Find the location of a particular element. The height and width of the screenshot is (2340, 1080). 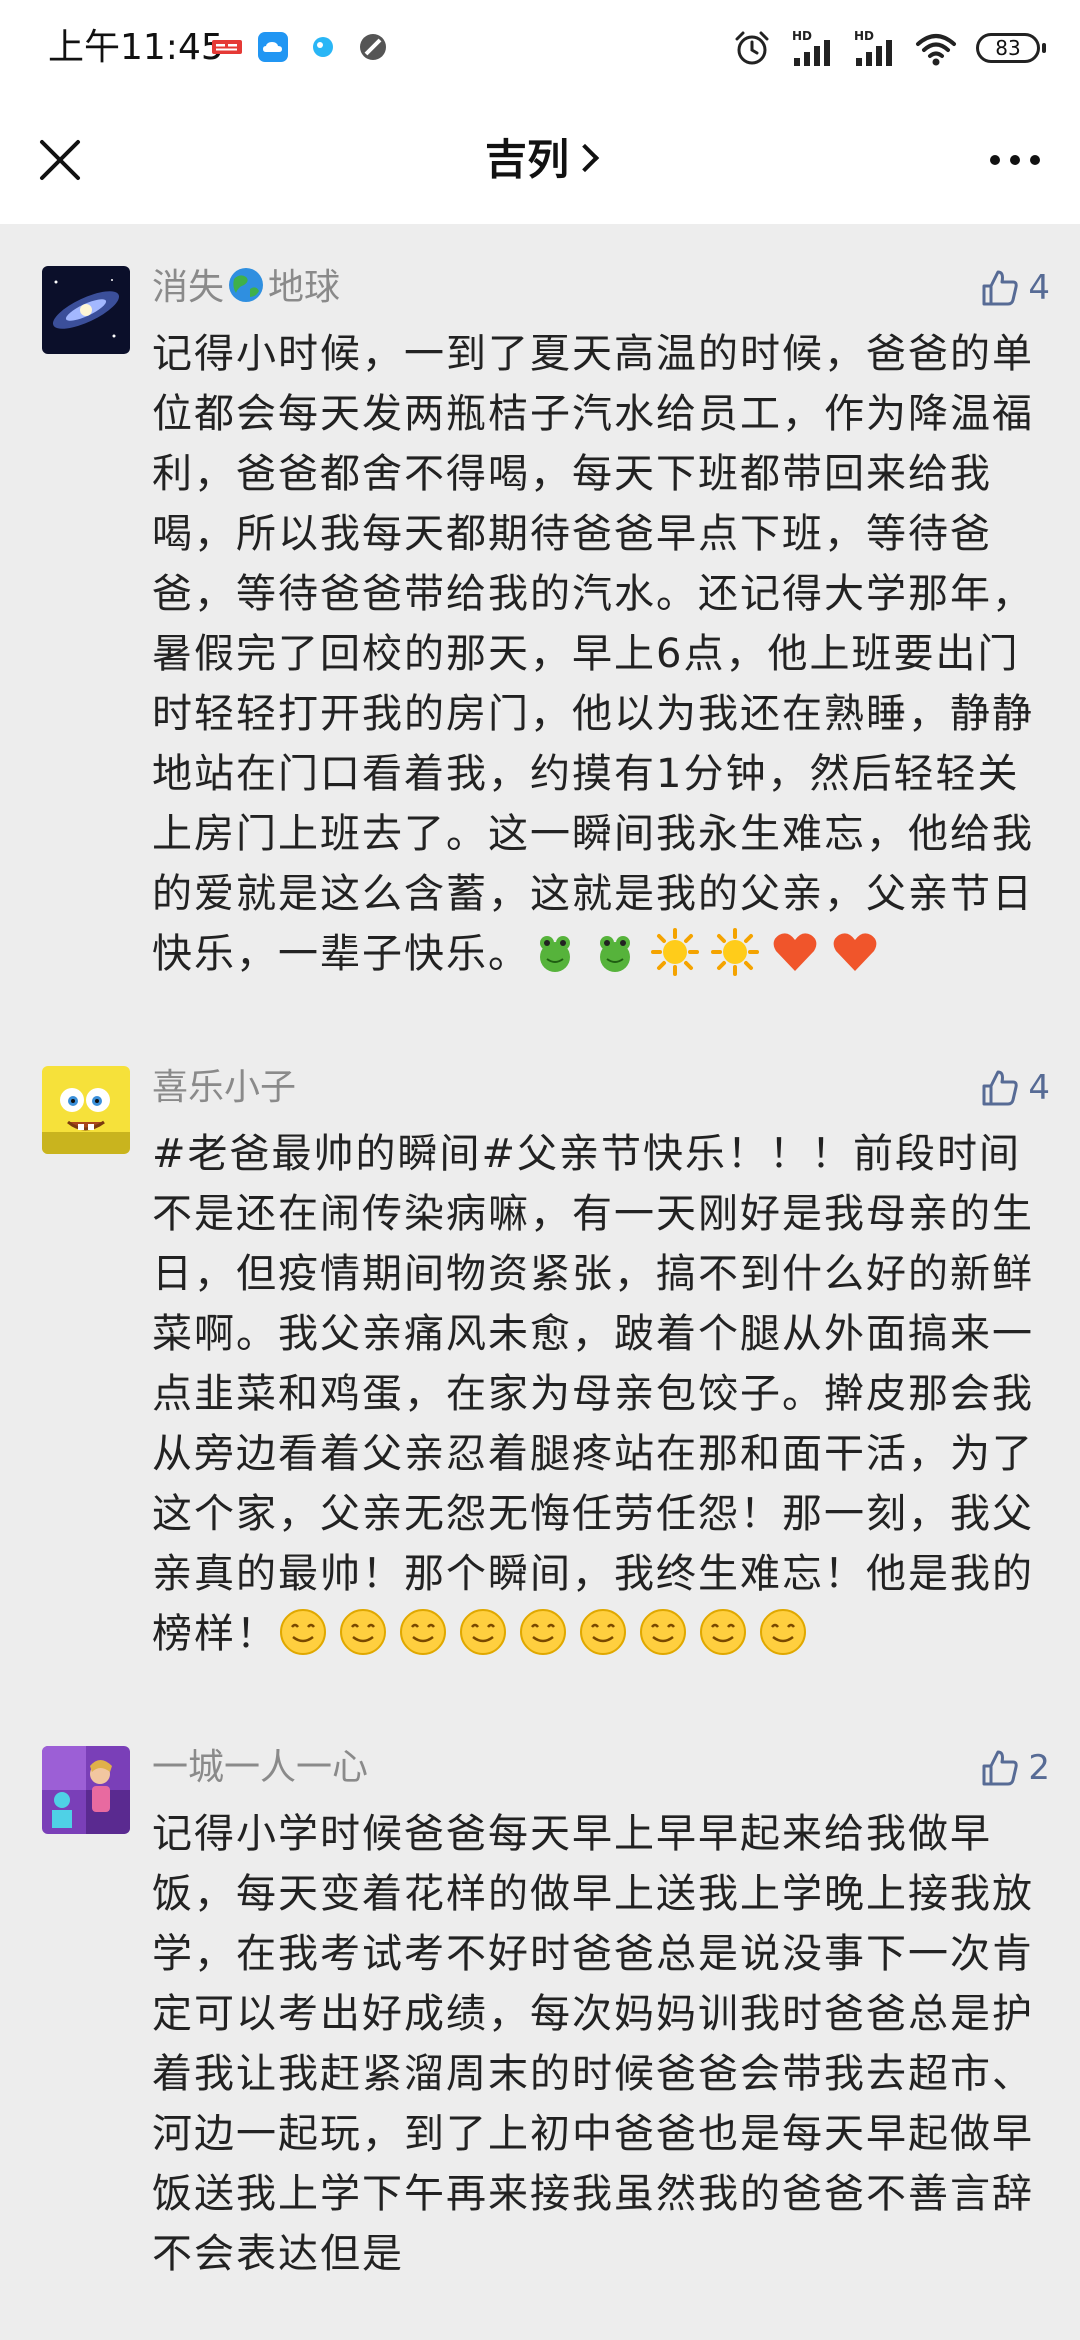

comment-header: 消失 地球 4 is located at coordinates (601, 294).